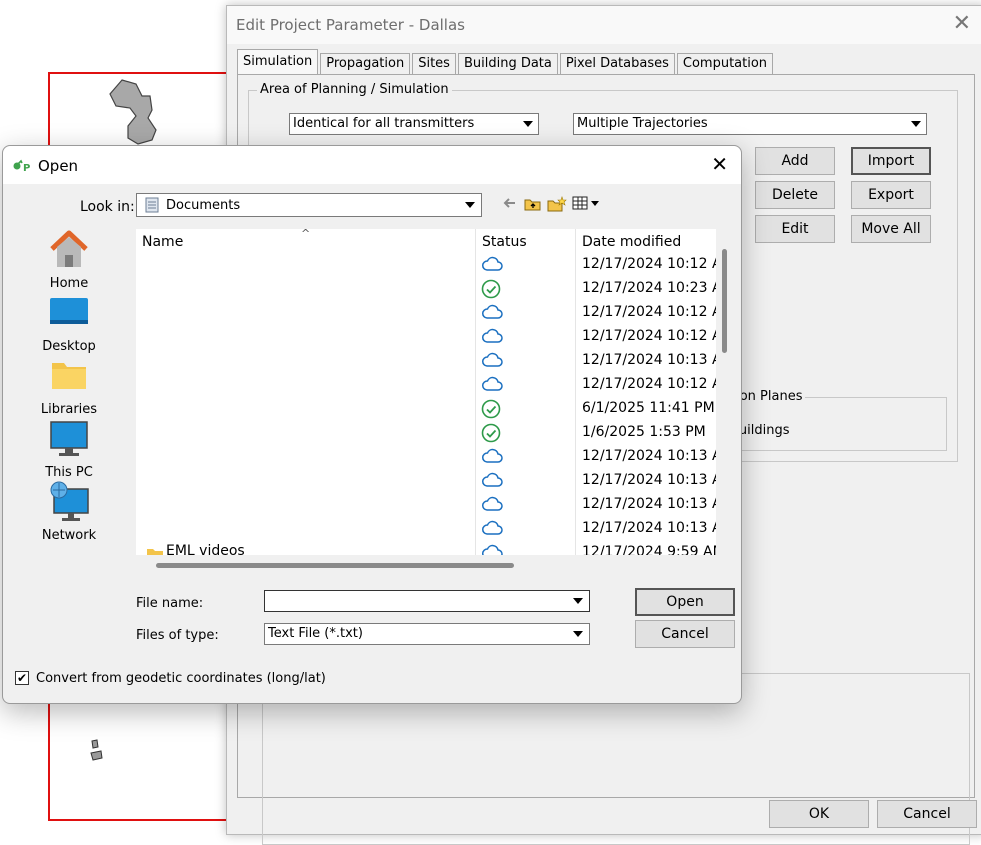  Describe the element at coordinates (586, 203) in the screenshot. I see `view-menu-icon` at that location.